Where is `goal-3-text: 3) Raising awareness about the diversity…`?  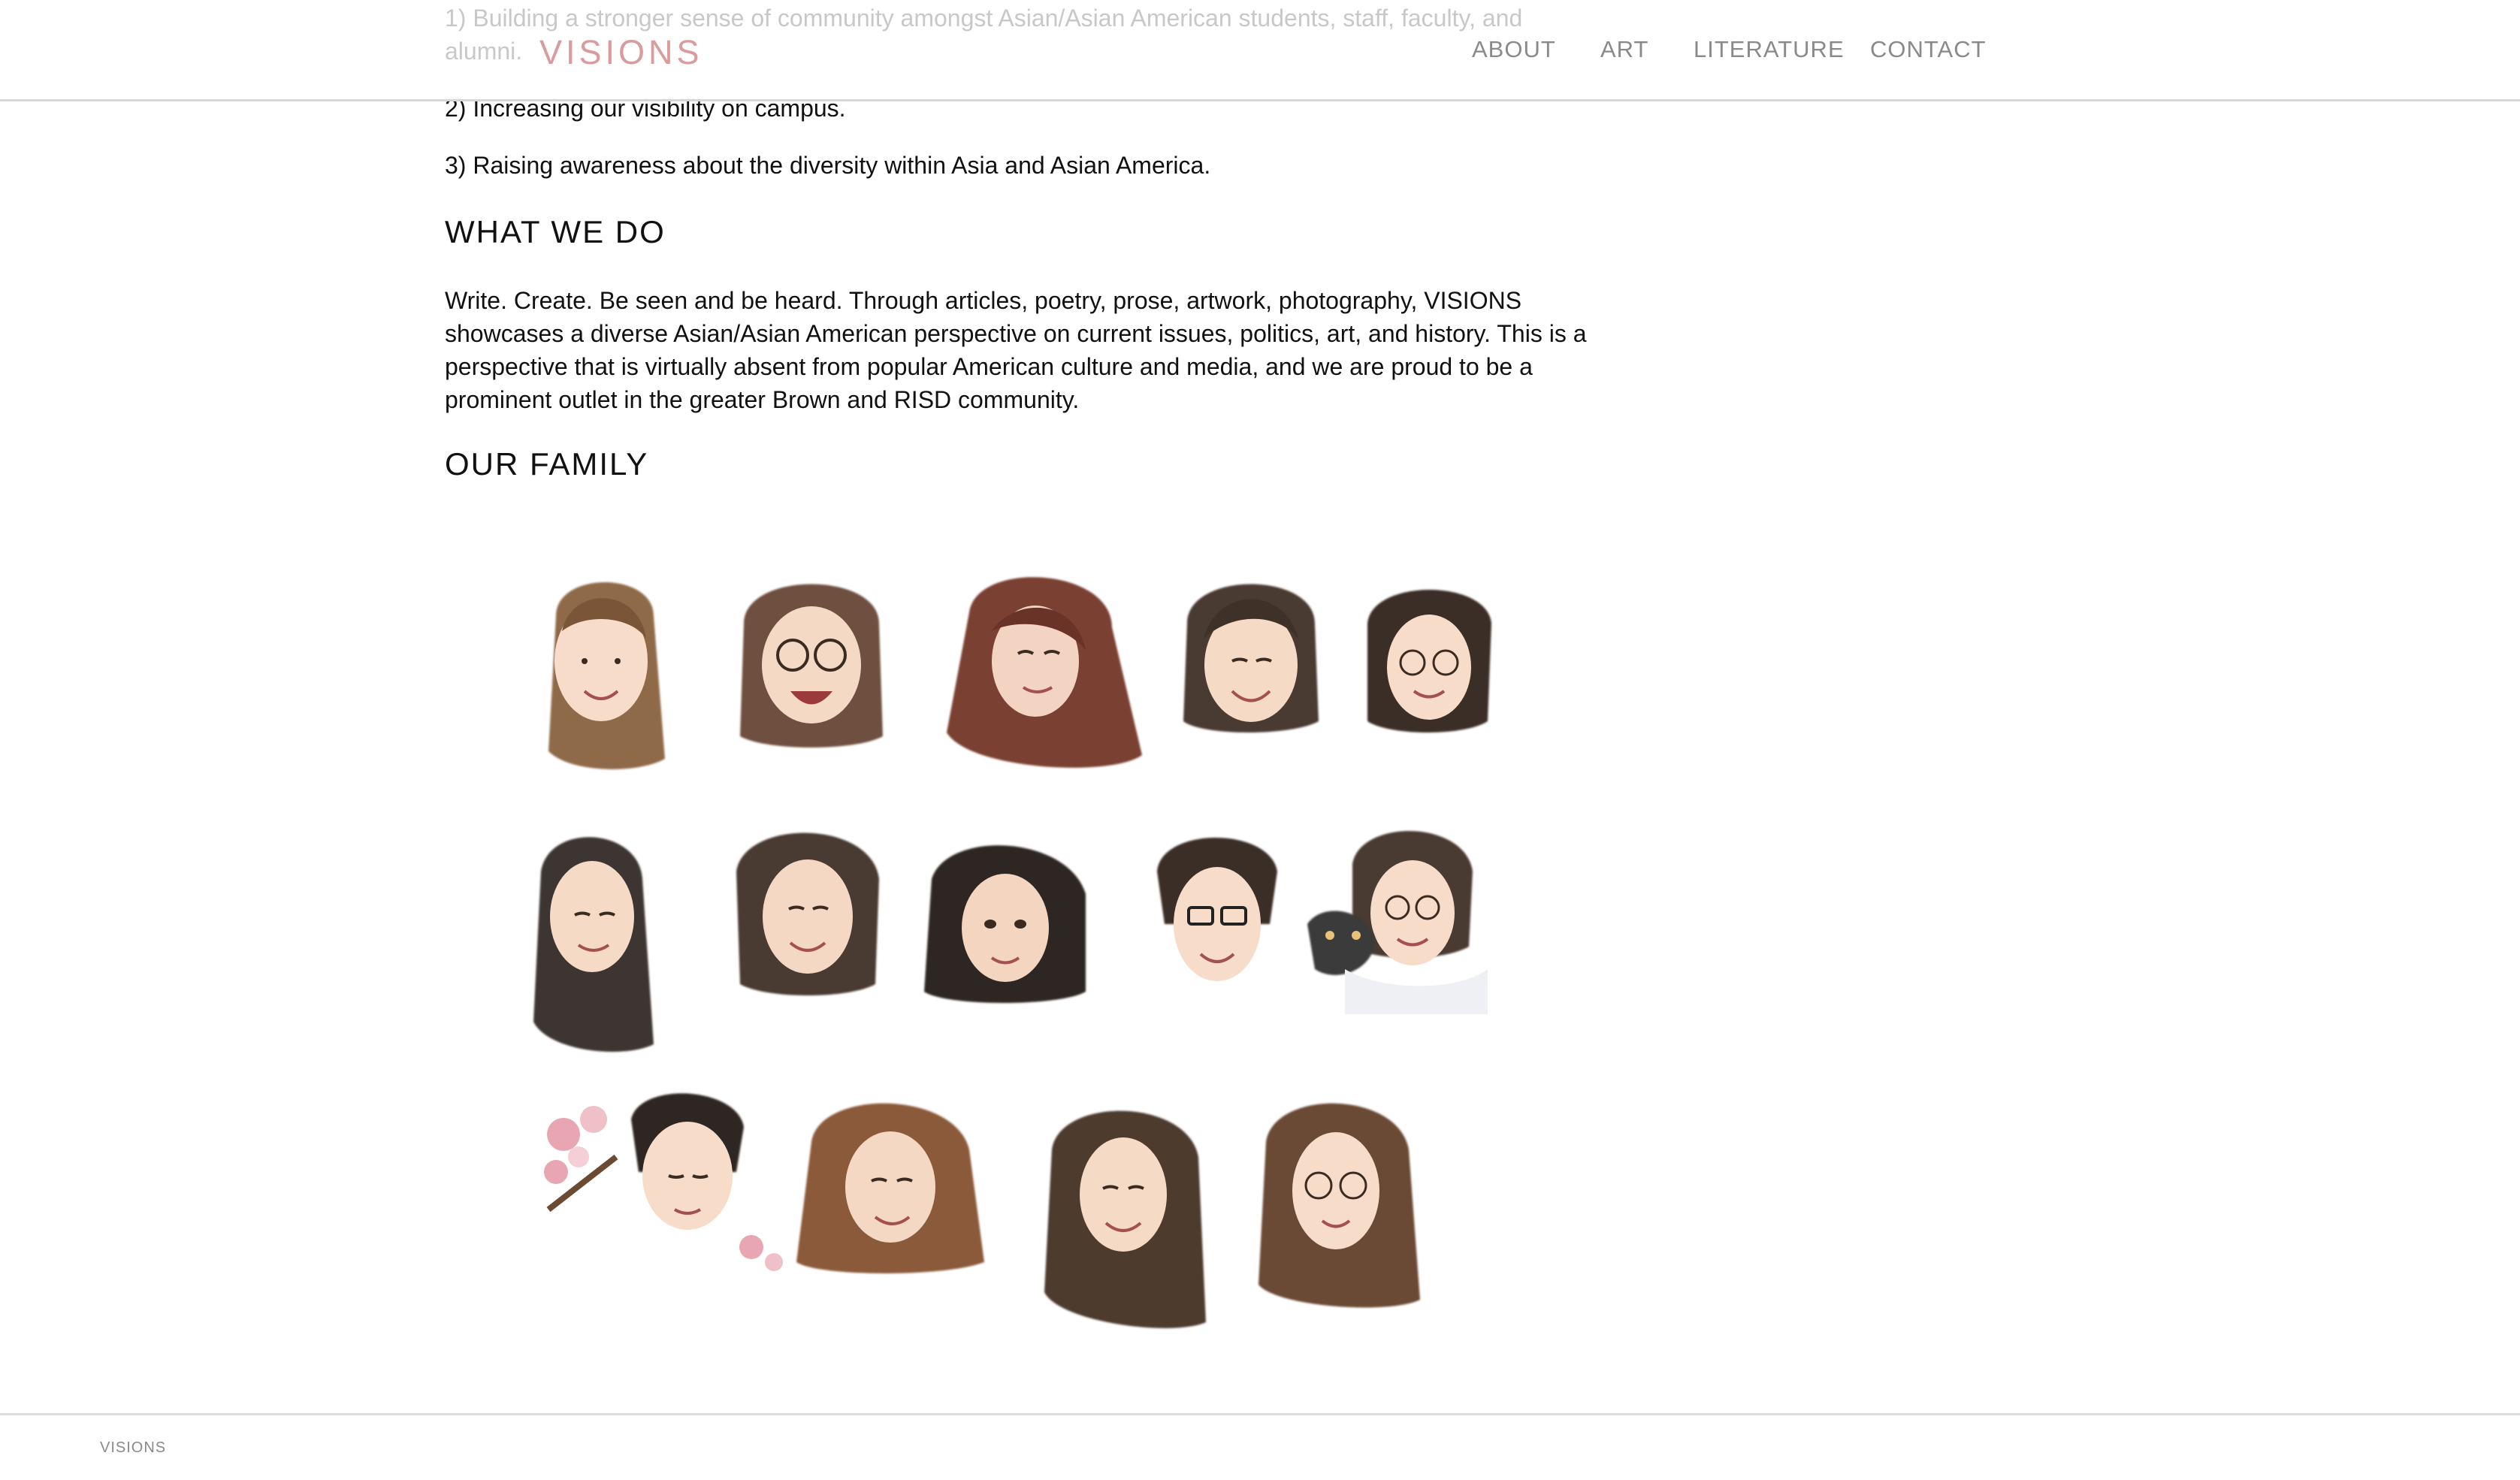
goal-3-text: 3) Raising awareness about the diversity… is located at coordinates (828, 166).